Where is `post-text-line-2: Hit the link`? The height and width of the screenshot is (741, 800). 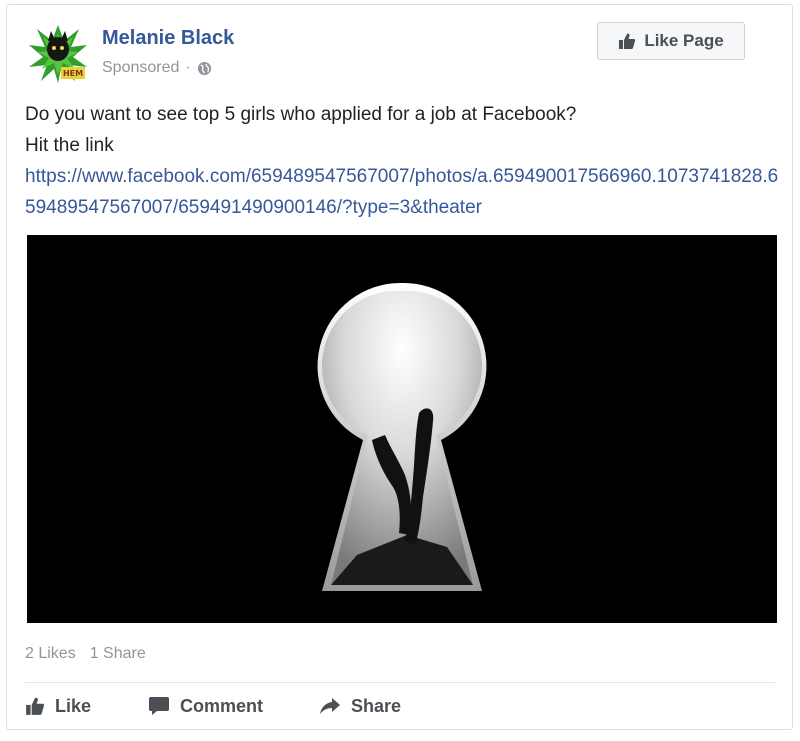
post-text-line-2: Hit the link is located at coordinates (69, 145).